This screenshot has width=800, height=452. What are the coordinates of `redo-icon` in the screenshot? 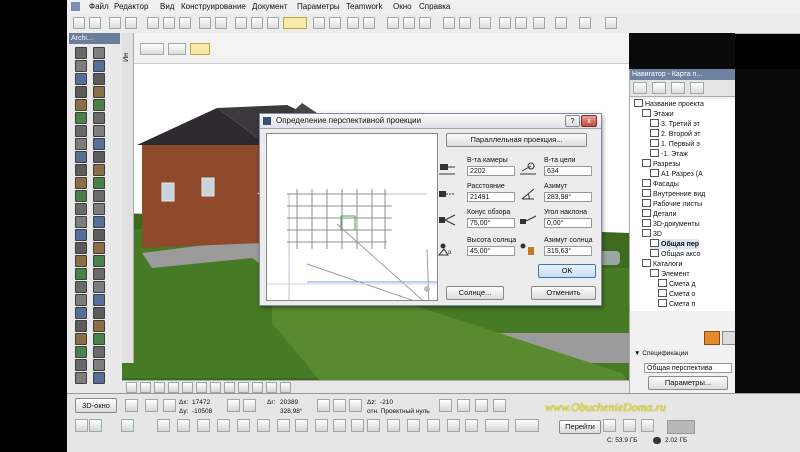 It's located at (221, 23).